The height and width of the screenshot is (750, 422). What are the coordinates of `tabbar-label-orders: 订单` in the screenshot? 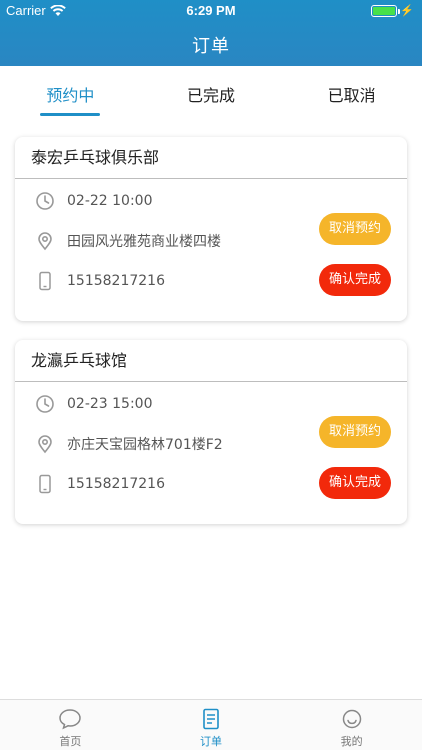 It's located at (211, 741).